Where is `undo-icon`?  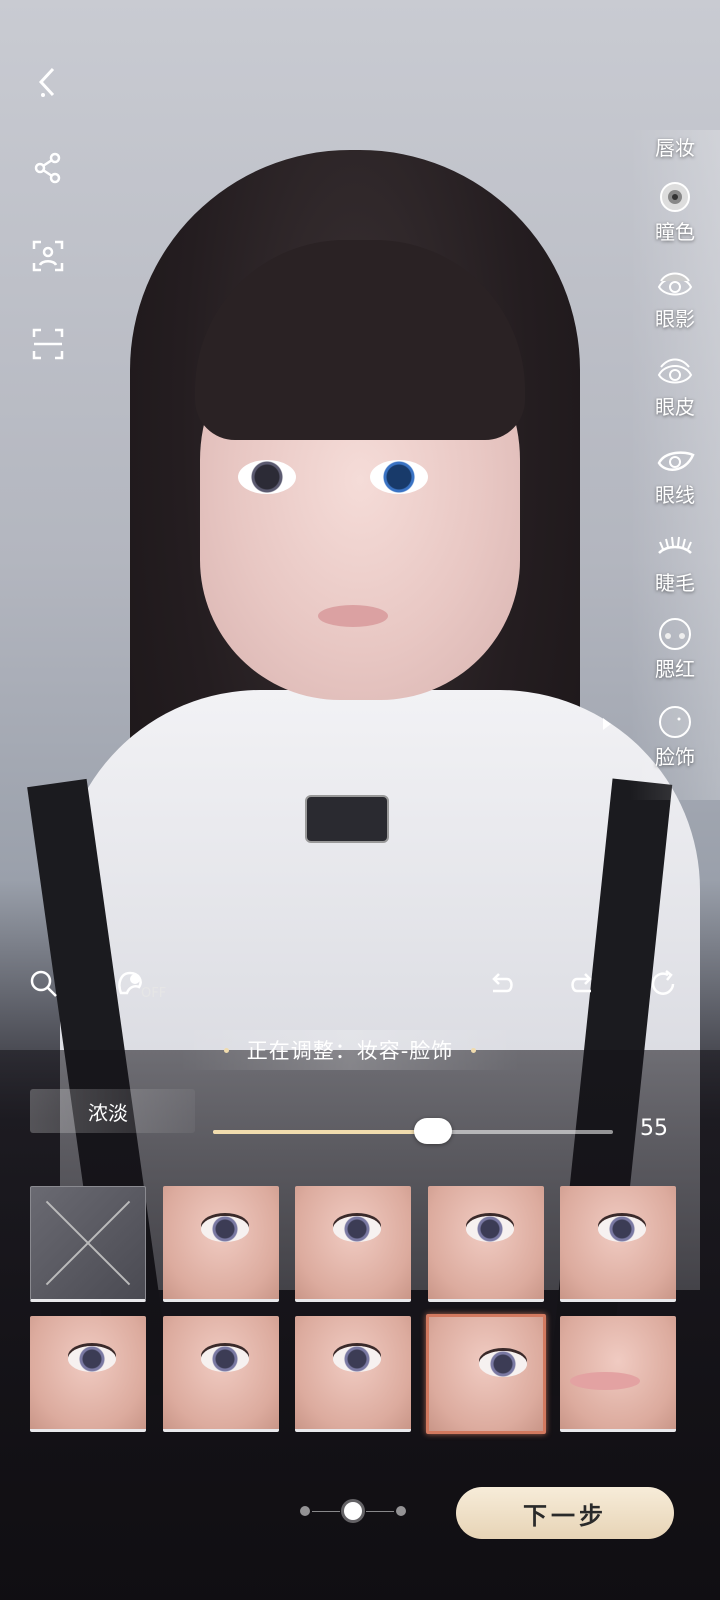 undo-icon is located at coordinates (502, 983).